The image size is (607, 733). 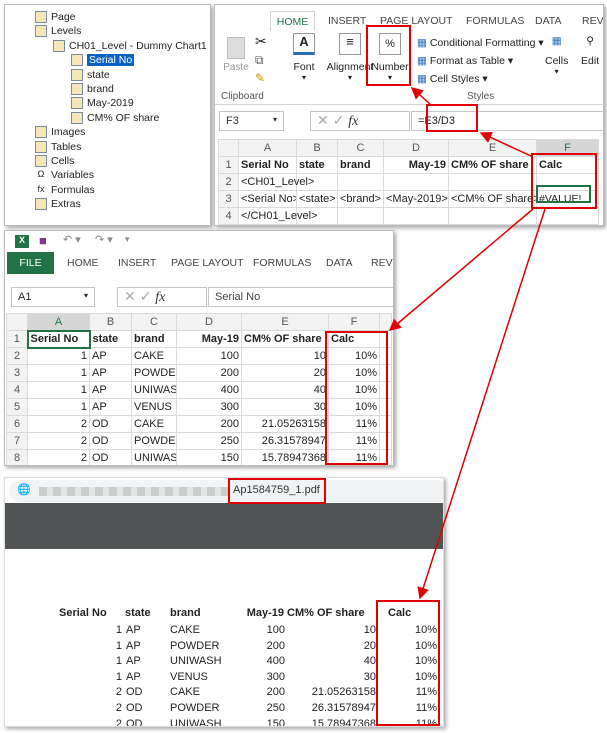 What do you see at coordinates (505, 144) in the screenshot?
I see `arrow-to-formula` at bounding box center [505, 144].